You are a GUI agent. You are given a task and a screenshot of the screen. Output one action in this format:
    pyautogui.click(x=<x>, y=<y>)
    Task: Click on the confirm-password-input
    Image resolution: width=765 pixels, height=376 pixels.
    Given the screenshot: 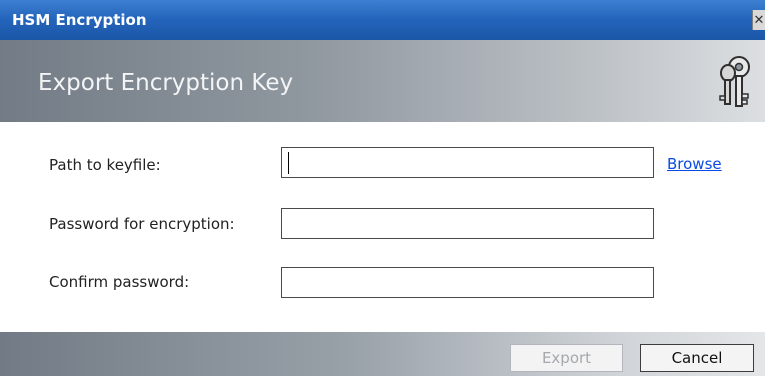 What is the action you would take?
    pyautogui.click(x=467, y=282)
    